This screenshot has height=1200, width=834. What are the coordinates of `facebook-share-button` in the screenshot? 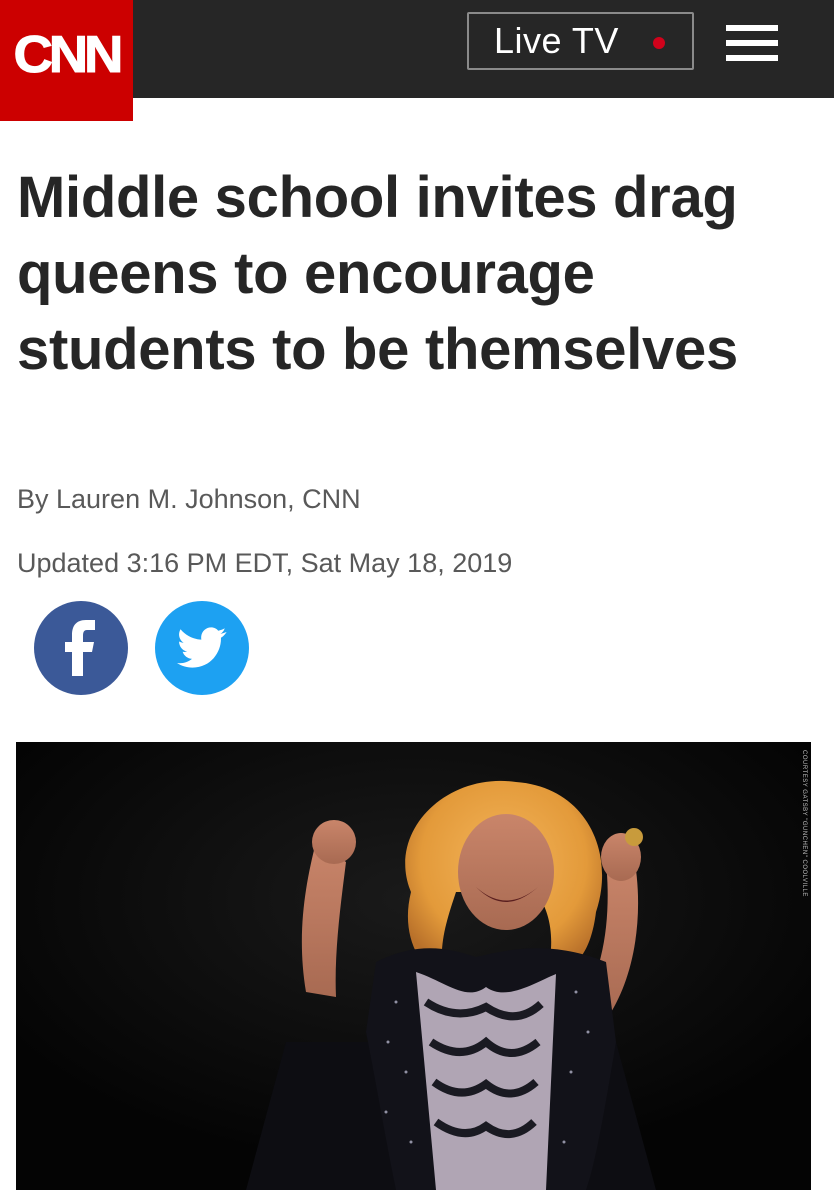 It's located at (81, 648).